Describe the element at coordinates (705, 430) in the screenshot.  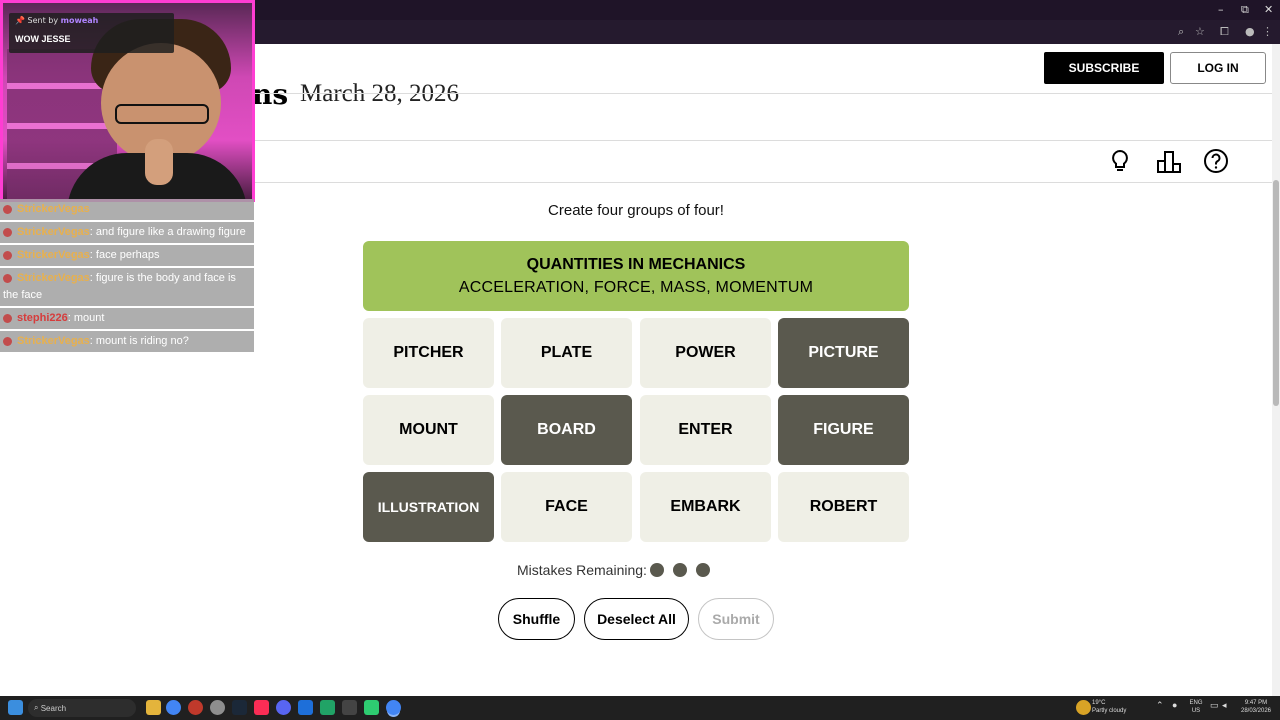
I see `word-tile: ENTER` at that location.